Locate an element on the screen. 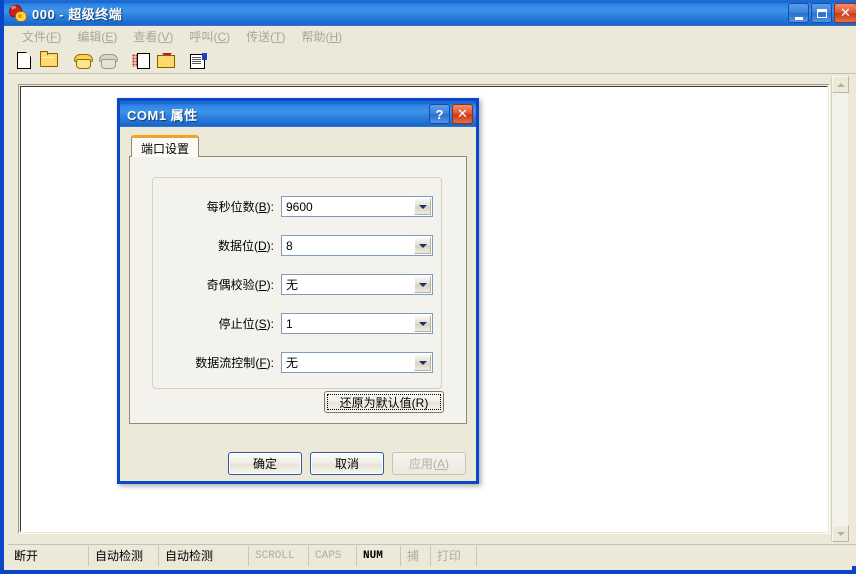 The height and width of the screenshot is (574, 856). new-document-icon is located at coordinates (24, 60).